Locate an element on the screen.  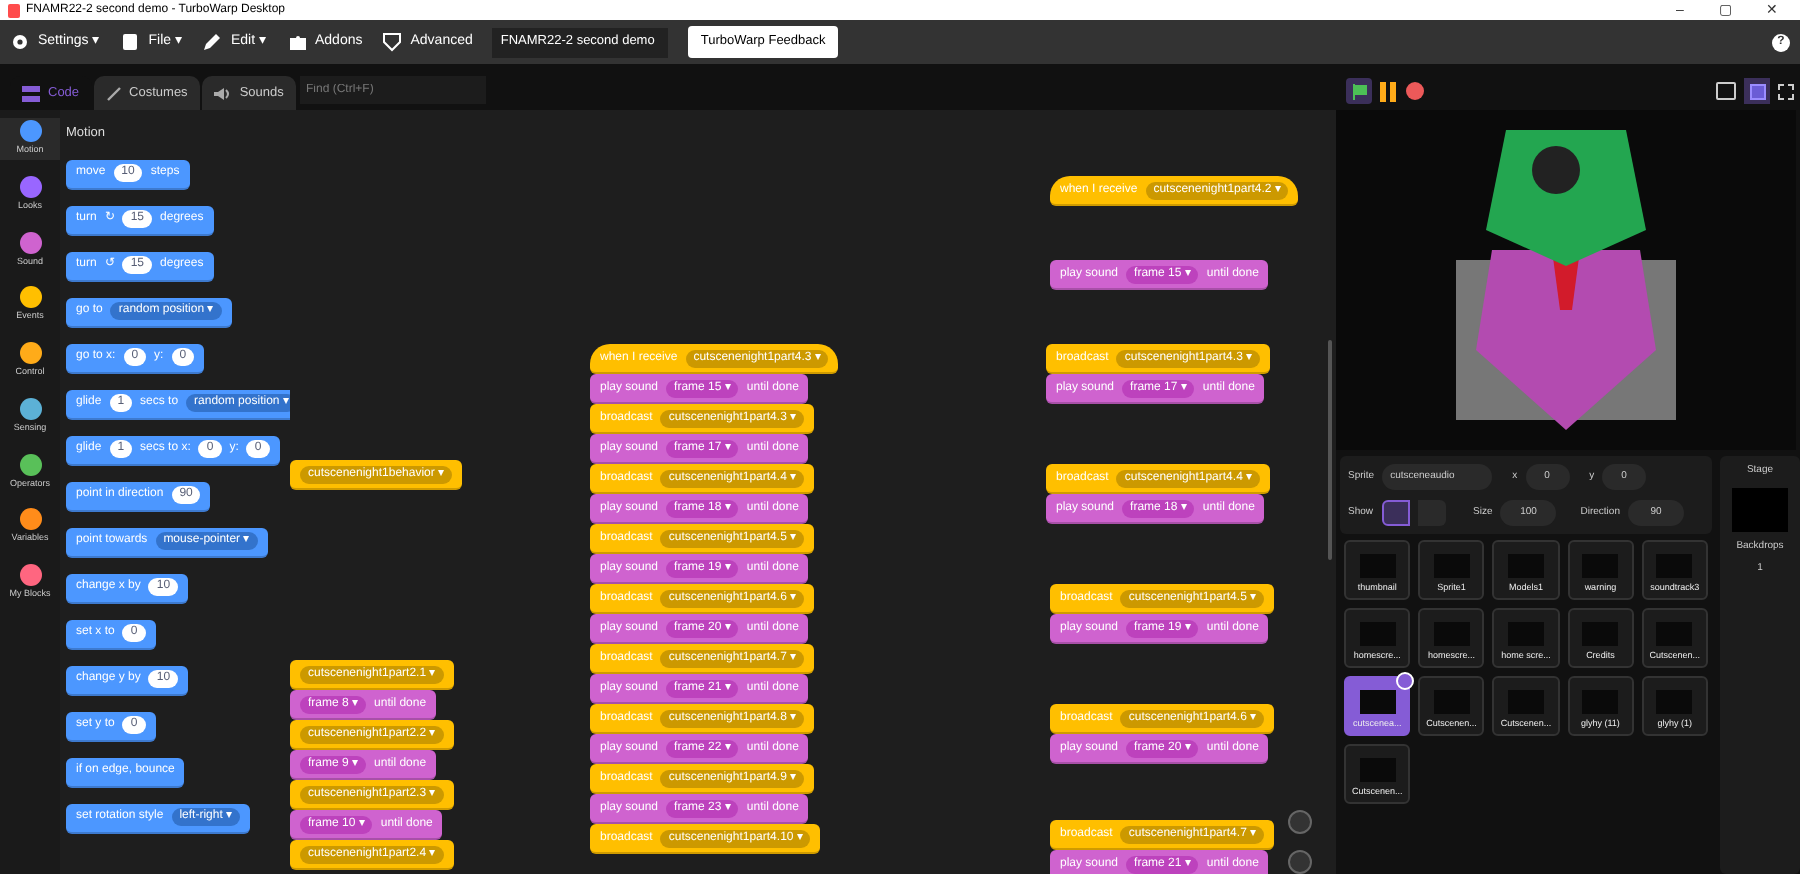
code-icon is located at coordinates (31, 93).